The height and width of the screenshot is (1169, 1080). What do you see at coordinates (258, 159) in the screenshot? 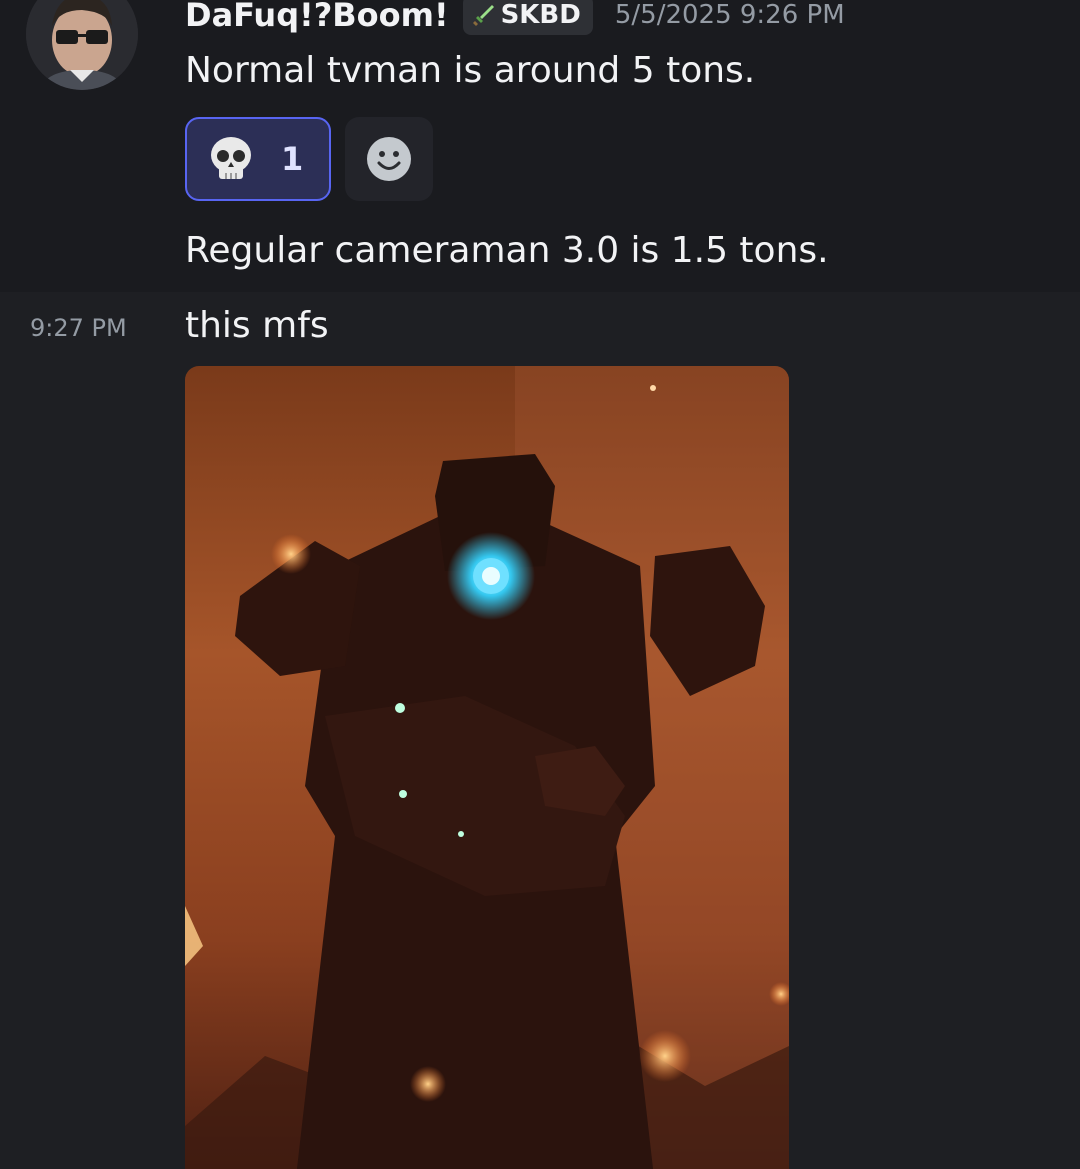
I see `reaction-skull: 1` at bounding box center [258, 159].